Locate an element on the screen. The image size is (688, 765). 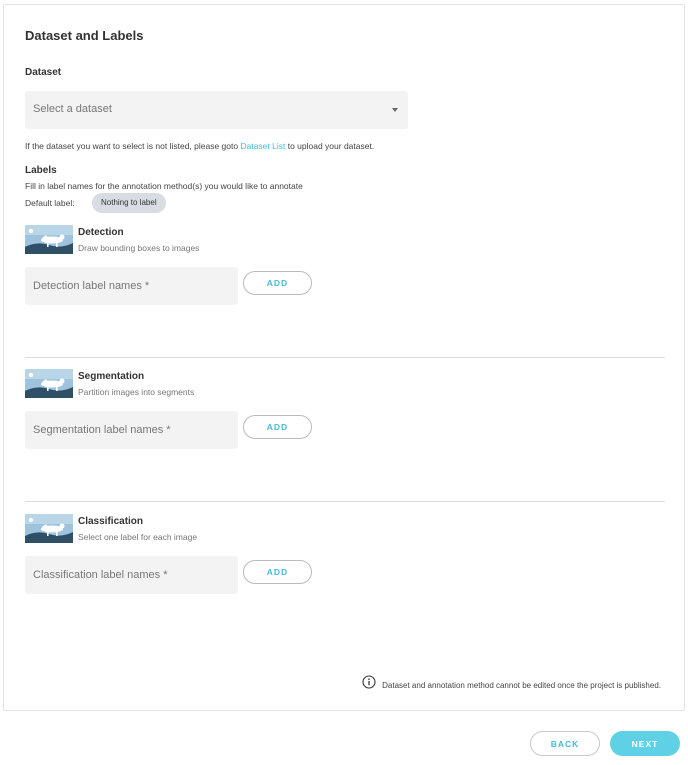
detection-label-input is located at coordinates (131, 286).